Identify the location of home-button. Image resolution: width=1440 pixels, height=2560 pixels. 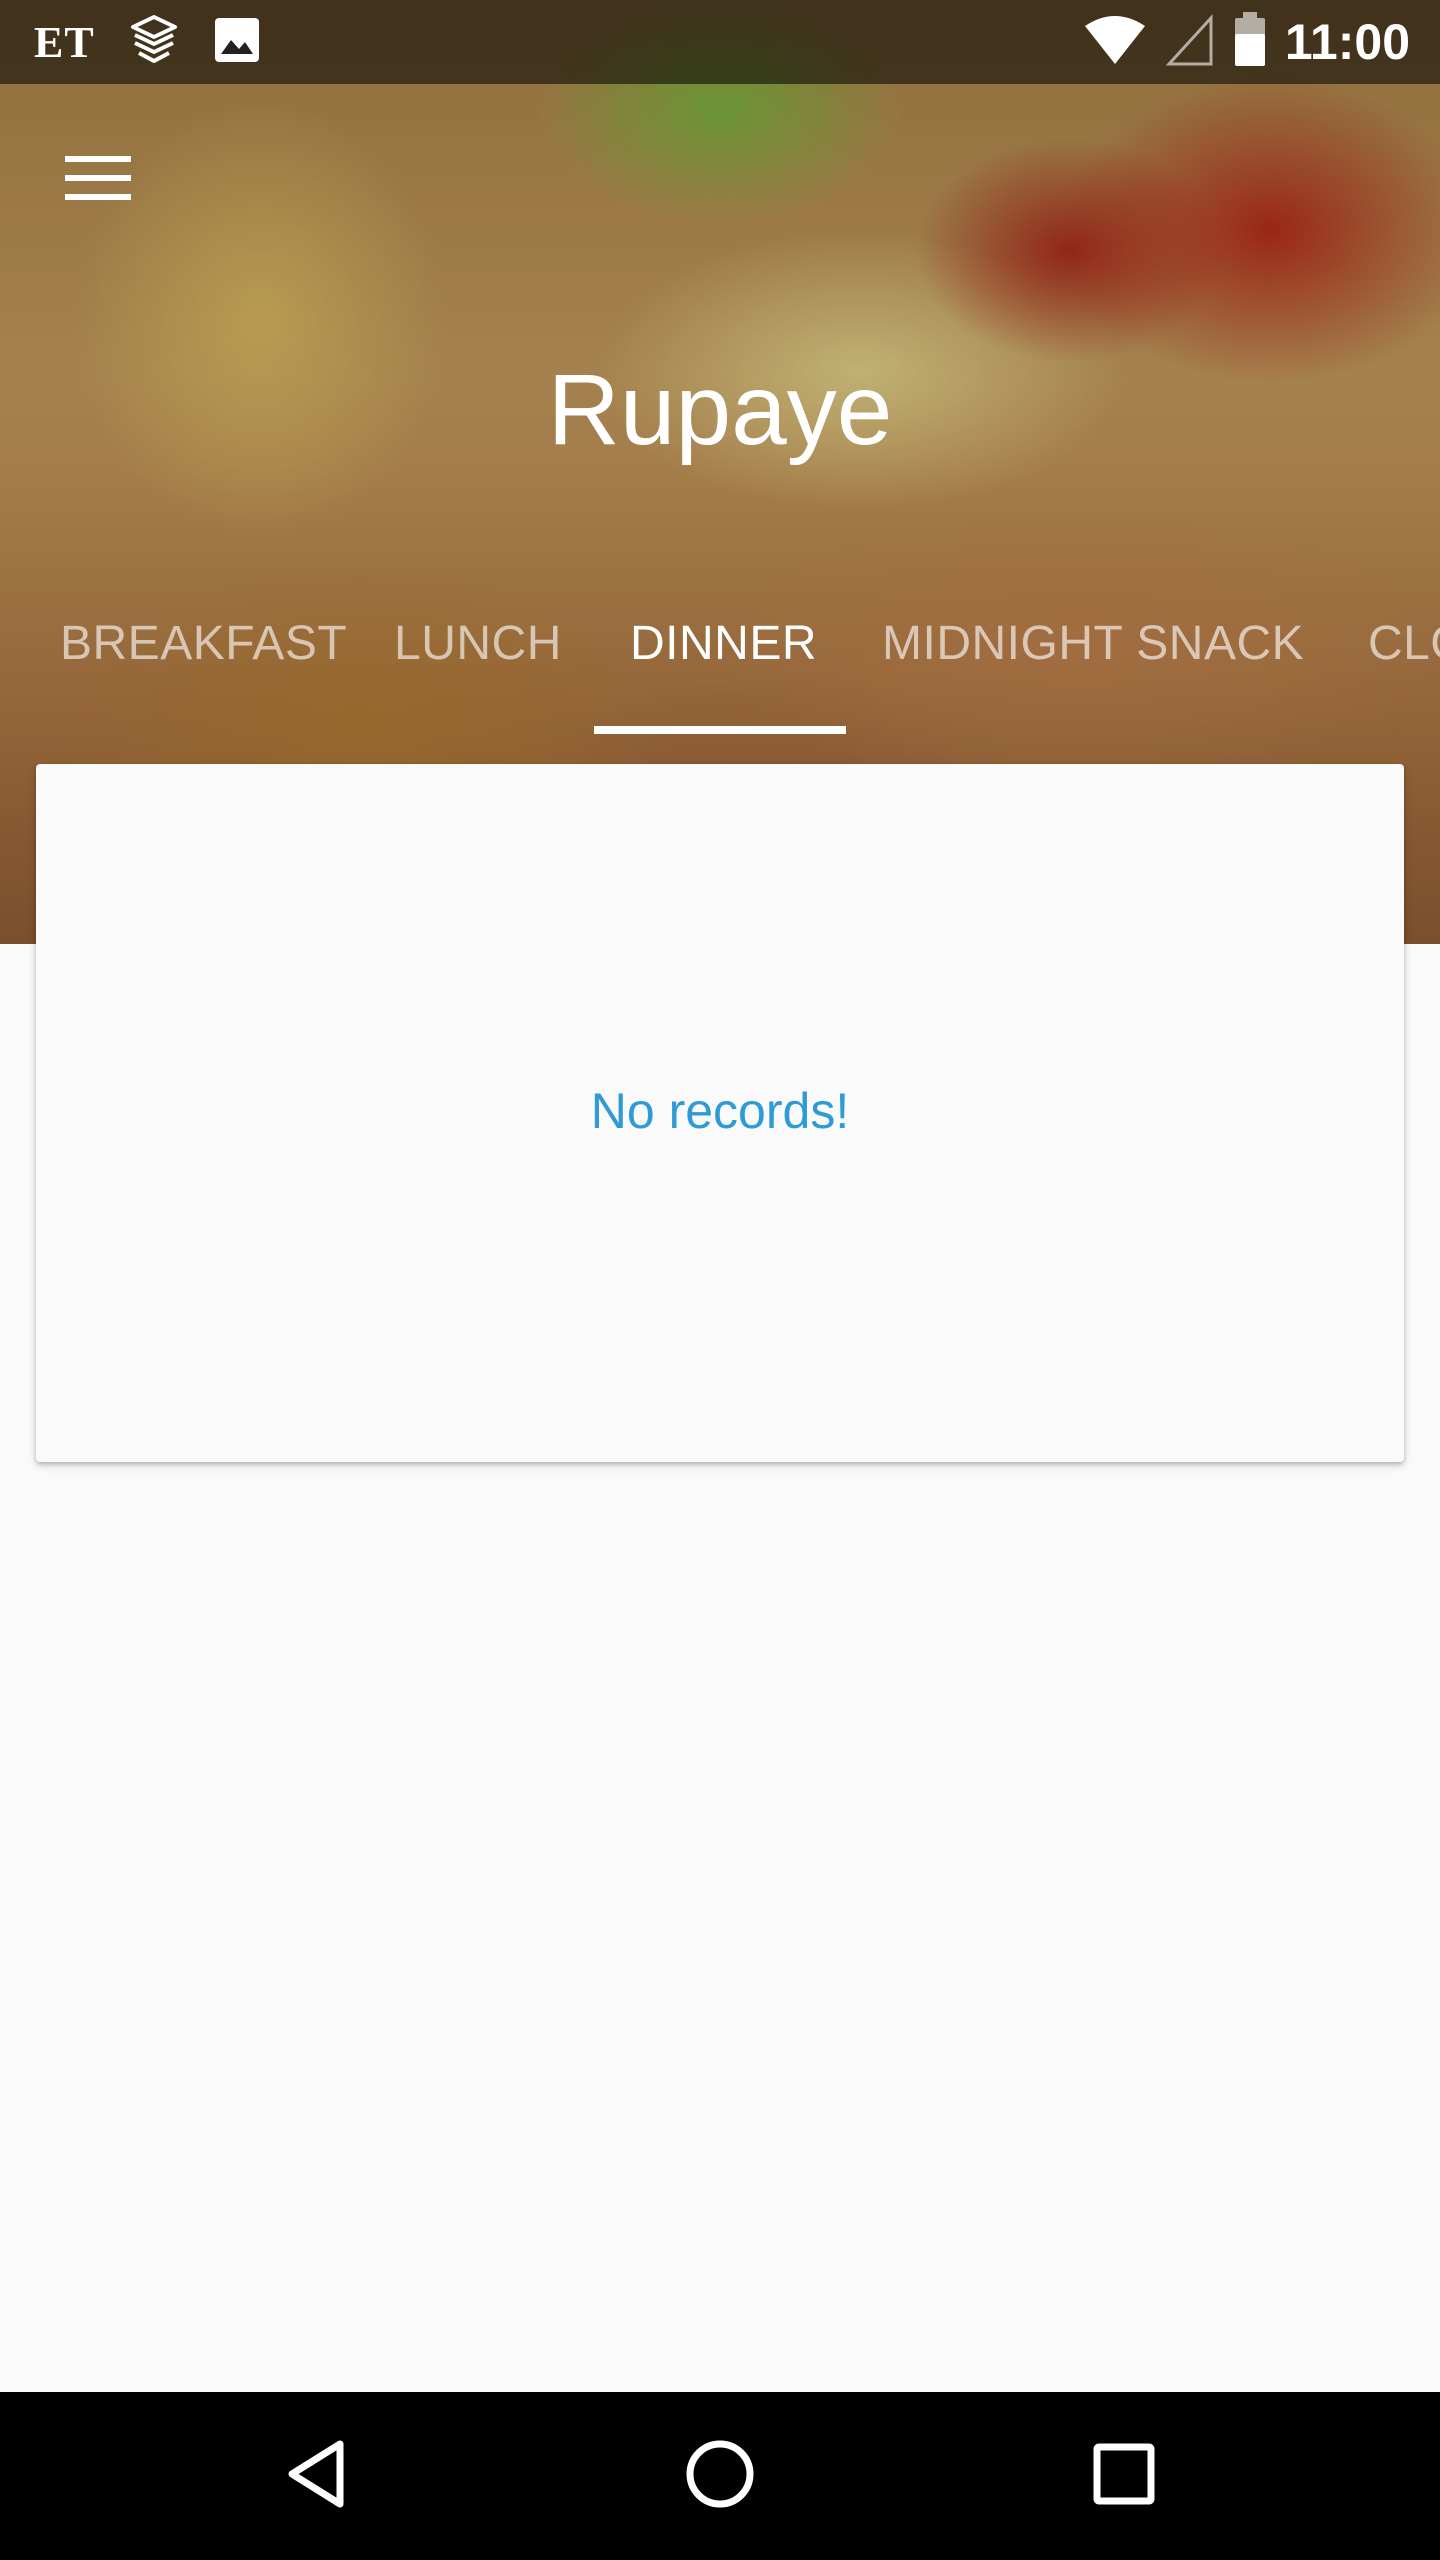
(720, 2476).